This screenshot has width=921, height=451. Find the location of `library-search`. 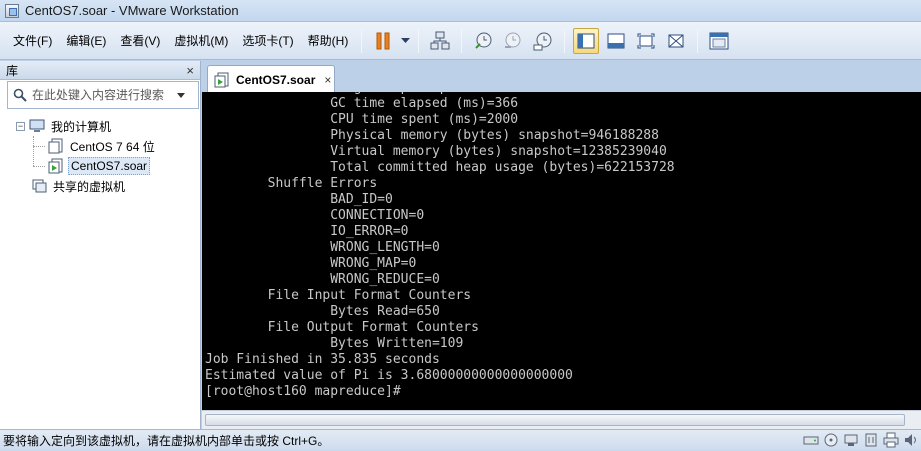

library-search is located at coordinates (103, 95).